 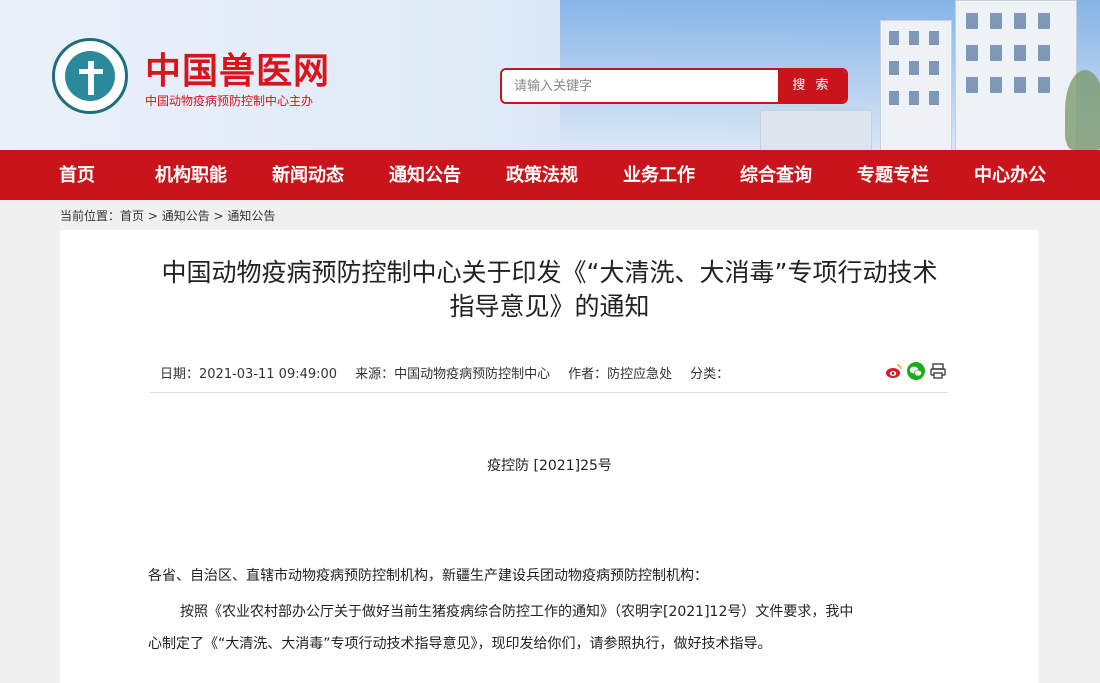 What do you see at coordinates (249, 374) in the screenshot?
I see `article-date: 日期：2021-03-11 09:49:00` at bounding box center [249, 374].